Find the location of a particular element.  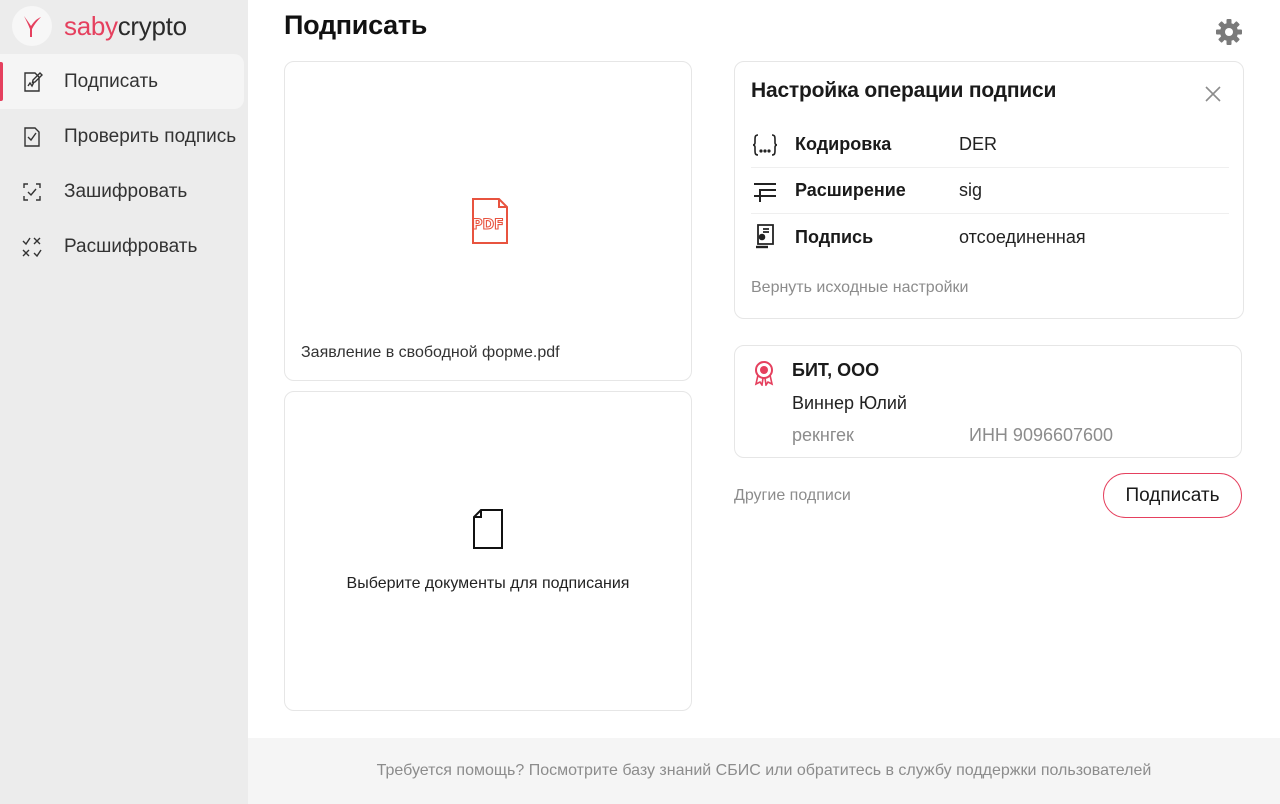

sidebar-item-label: Зашифровать is located at coordinates (126, 191).